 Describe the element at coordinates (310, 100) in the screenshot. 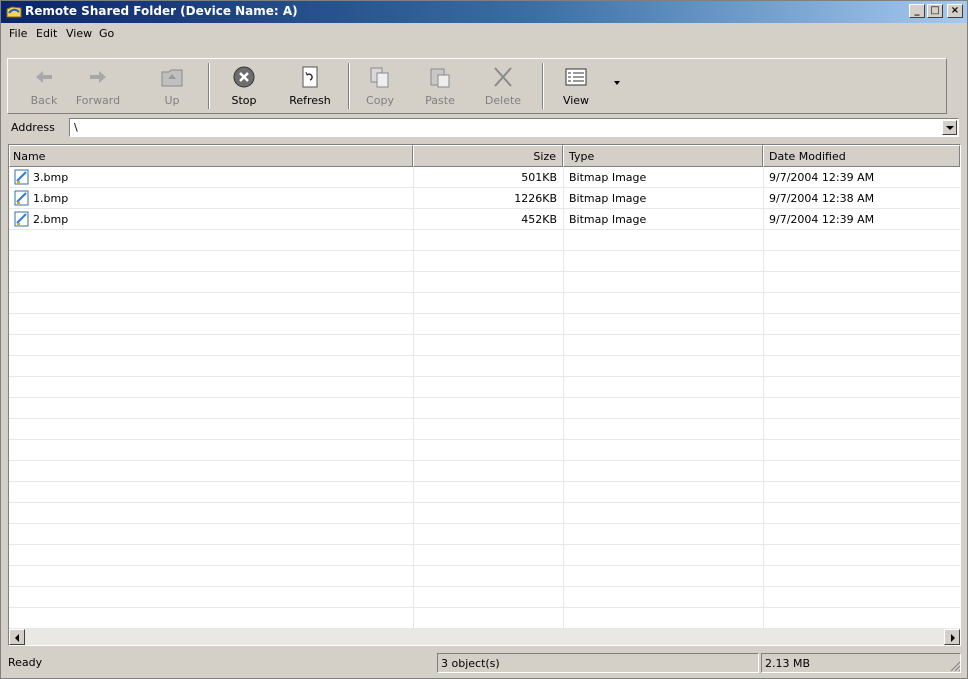

I see `refresh-label: Refresh` at that location.